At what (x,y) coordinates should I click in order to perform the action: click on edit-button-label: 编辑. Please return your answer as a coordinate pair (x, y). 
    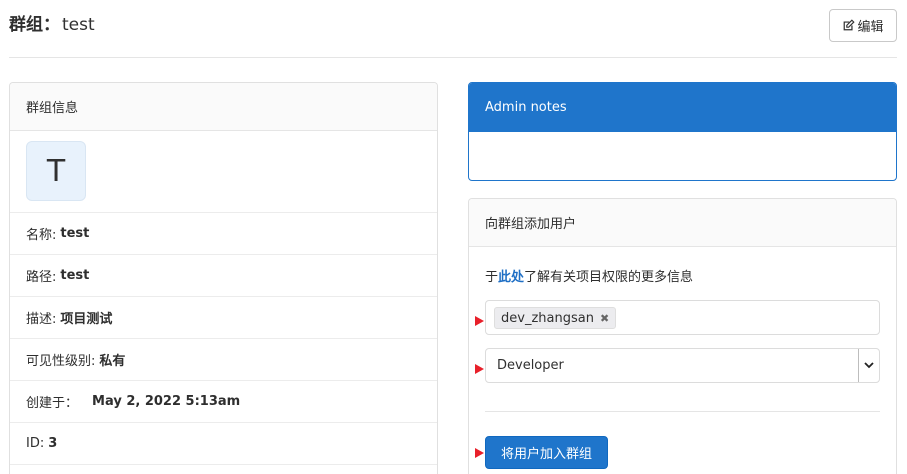
    Looking at the image, I should click on (870, 27).